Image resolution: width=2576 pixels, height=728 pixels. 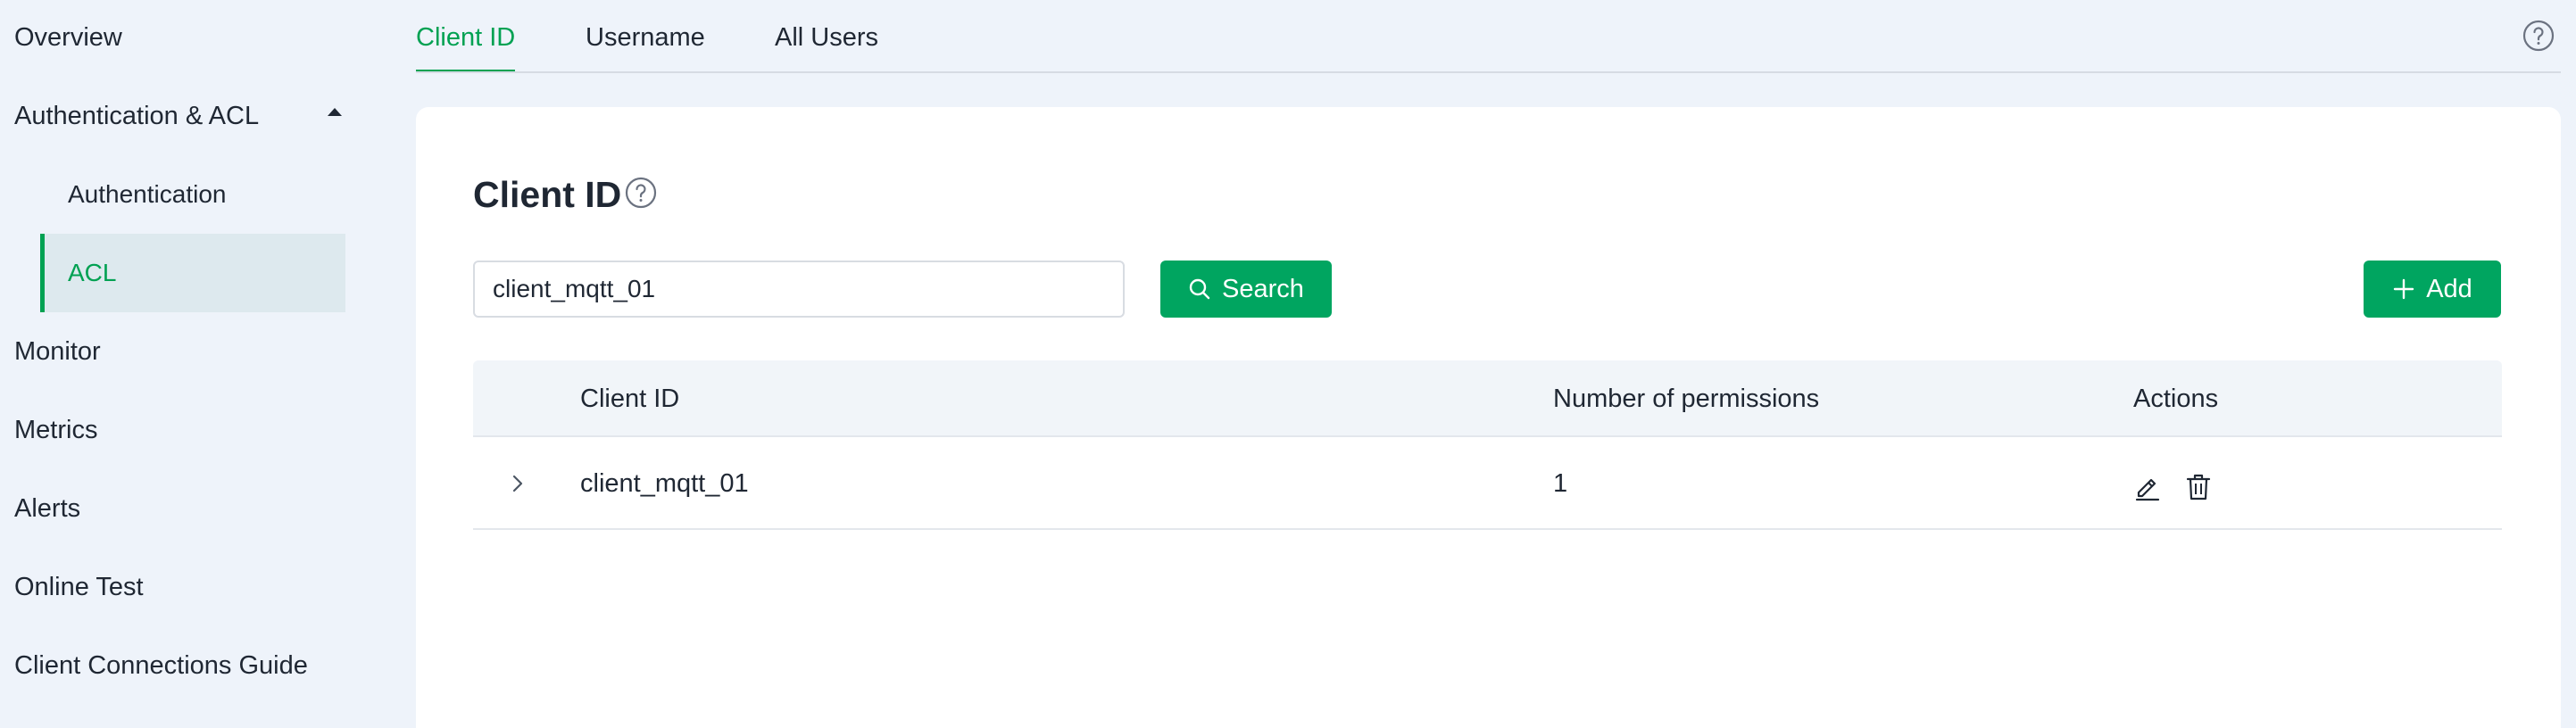 I want to click on edit-icon, so click(x=2147, y=487).